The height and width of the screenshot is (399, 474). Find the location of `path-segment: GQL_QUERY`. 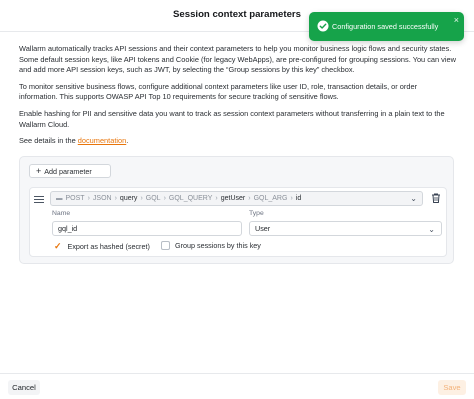

path-segment: GQL_QUERY is located at coordinates (190, 198).